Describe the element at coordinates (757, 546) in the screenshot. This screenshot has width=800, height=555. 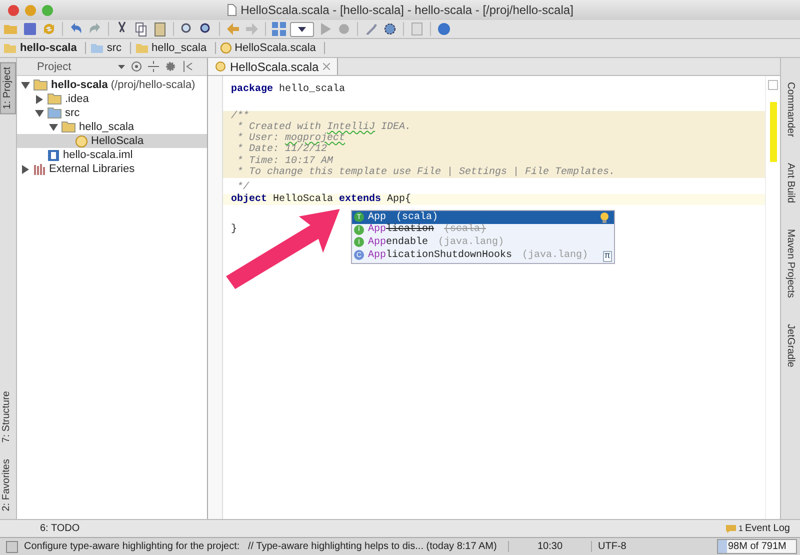
I see `memory-indicator: 98M of 791M` at that location.